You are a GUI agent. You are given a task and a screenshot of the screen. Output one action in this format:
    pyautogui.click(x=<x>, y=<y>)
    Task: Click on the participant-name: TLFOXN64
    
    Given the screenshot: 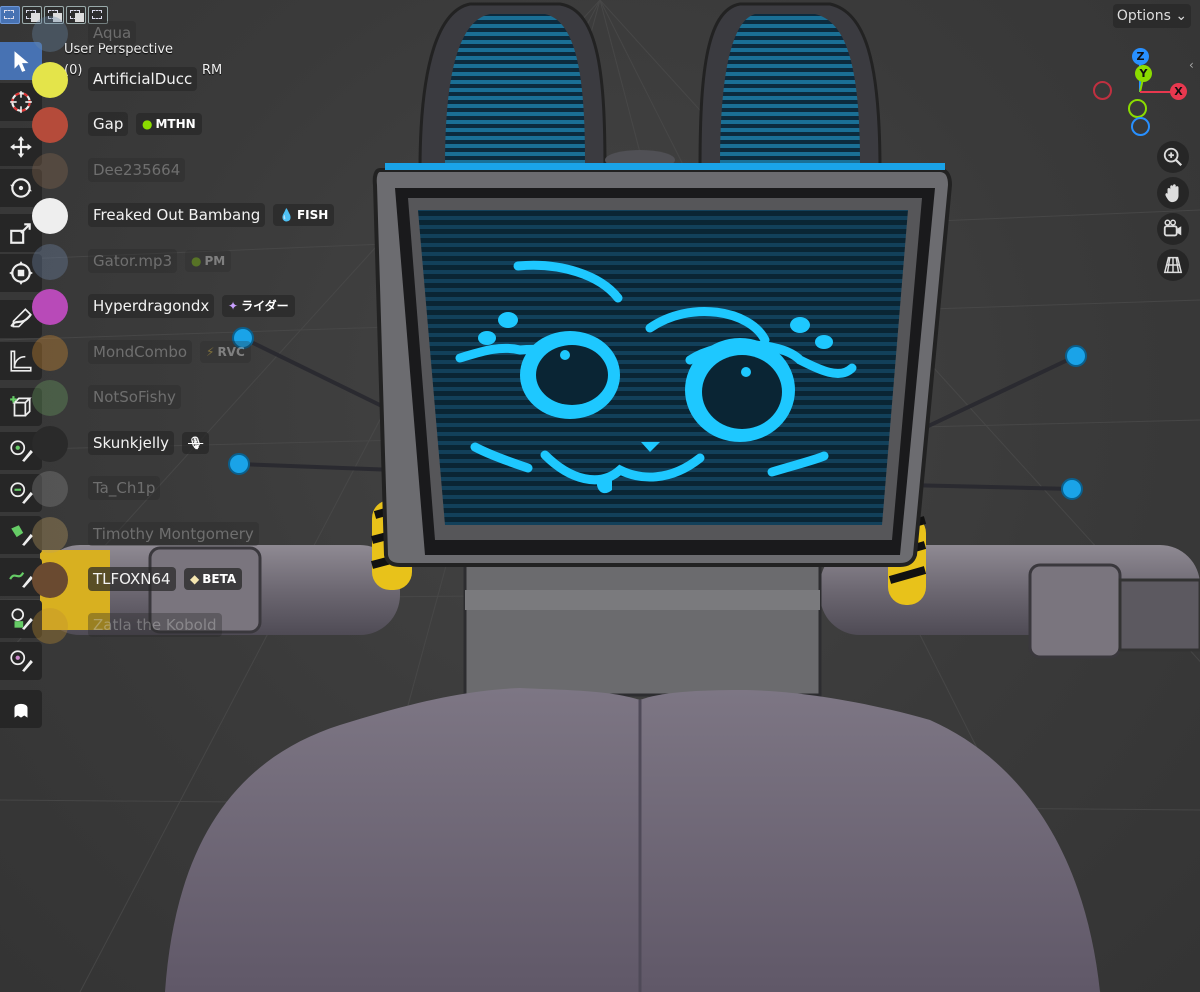 What is the action you would take?
    pyautogui.click(x=132, y=579)
    